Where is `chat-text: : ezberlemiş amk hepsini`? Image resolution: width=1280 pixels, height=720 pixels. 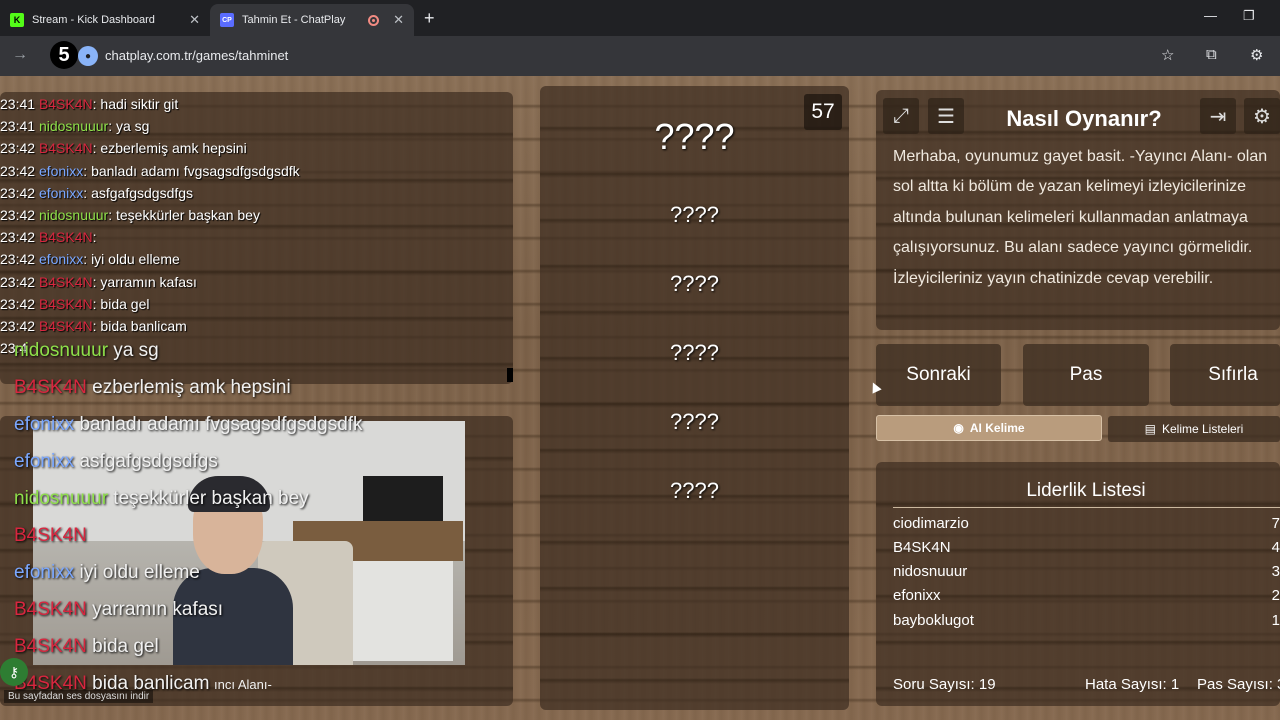 chat-text: : ezberlemiş amk hepsini is located at coordinates (169, 148).